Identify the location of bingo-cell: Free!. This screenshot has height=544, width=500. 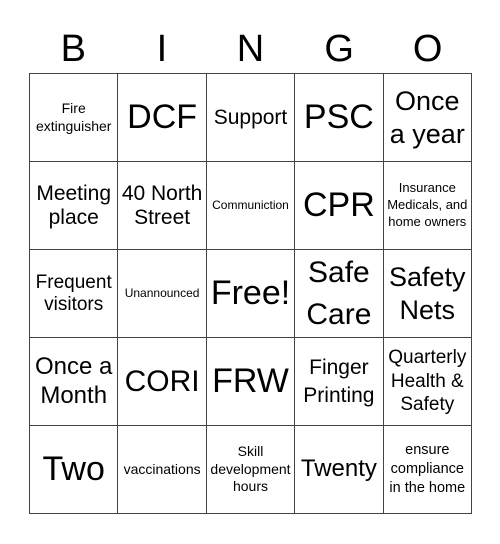
(251, 294).